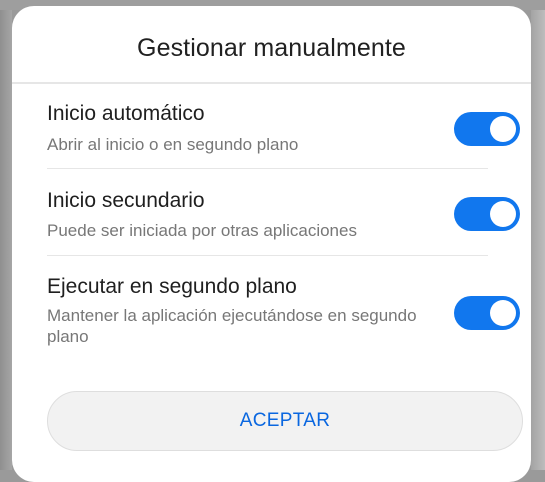 The image size is (545, 482). I want to click on accept-button: ACEPTAR, so click(285, 421).